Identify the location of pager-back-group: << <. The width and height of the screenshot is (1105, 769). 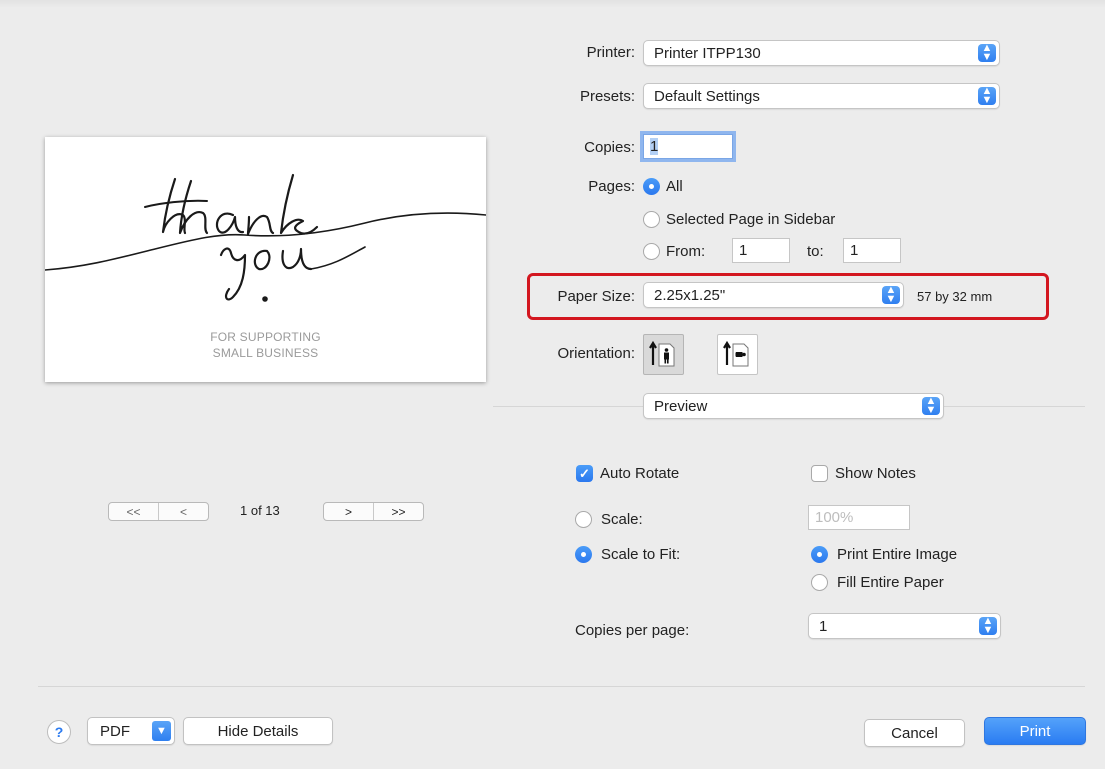
(158, 511).